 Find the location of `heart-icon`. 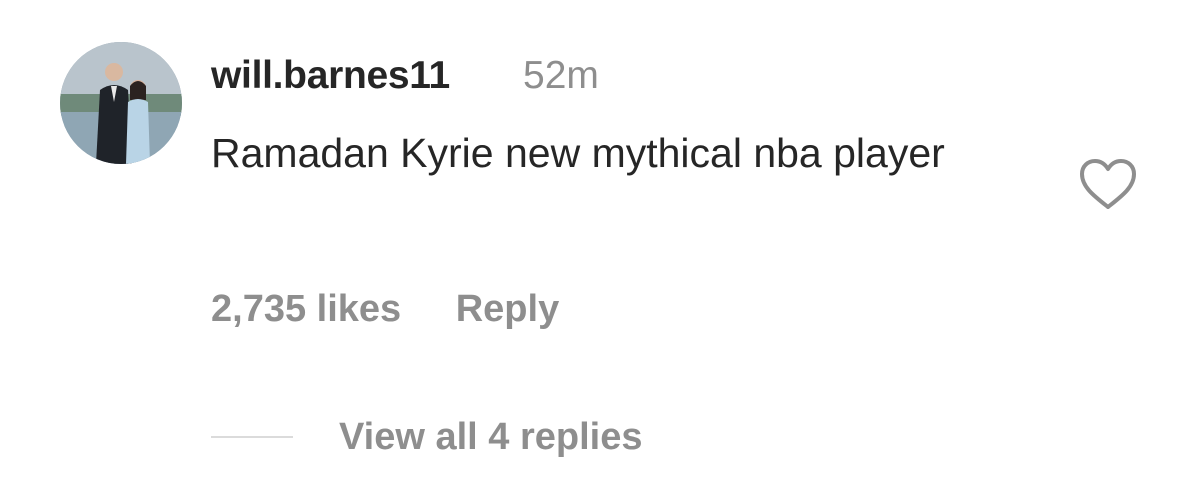

heart-icon is located at coordinates (1108, 184).